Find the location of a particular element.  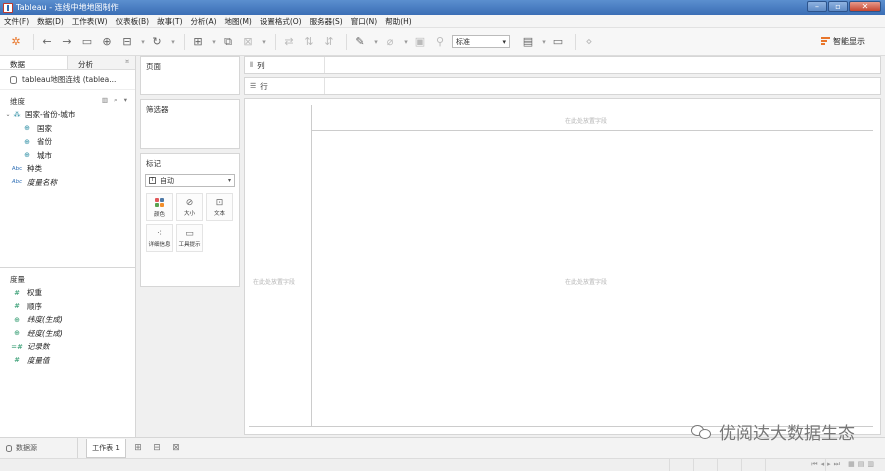

sheet-tab: 工作表 1 is located at coordinates (106, 448).